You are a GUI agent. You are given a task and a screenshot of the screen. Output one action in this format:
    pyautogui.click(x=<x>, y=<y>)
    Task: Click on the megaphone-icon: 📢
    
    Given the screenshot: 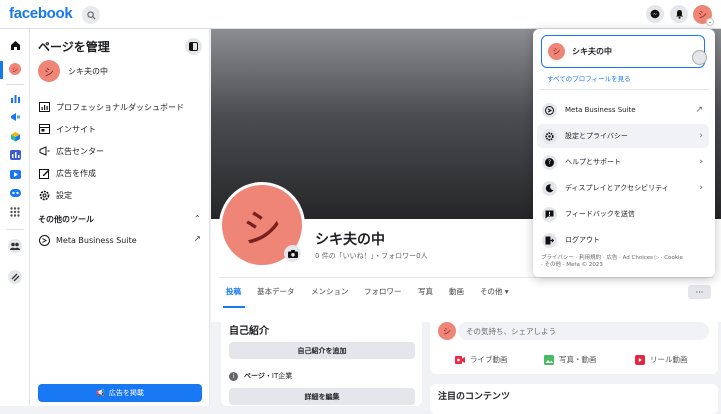 What is the action you would take?
    pyautogui.click(x=100, y=393)
    